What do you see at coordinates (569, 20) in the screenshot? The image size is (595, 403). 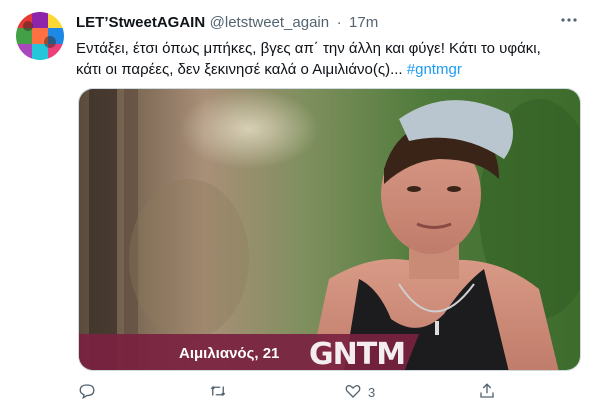 I see `more-icon` at bounding box center [569, 20].